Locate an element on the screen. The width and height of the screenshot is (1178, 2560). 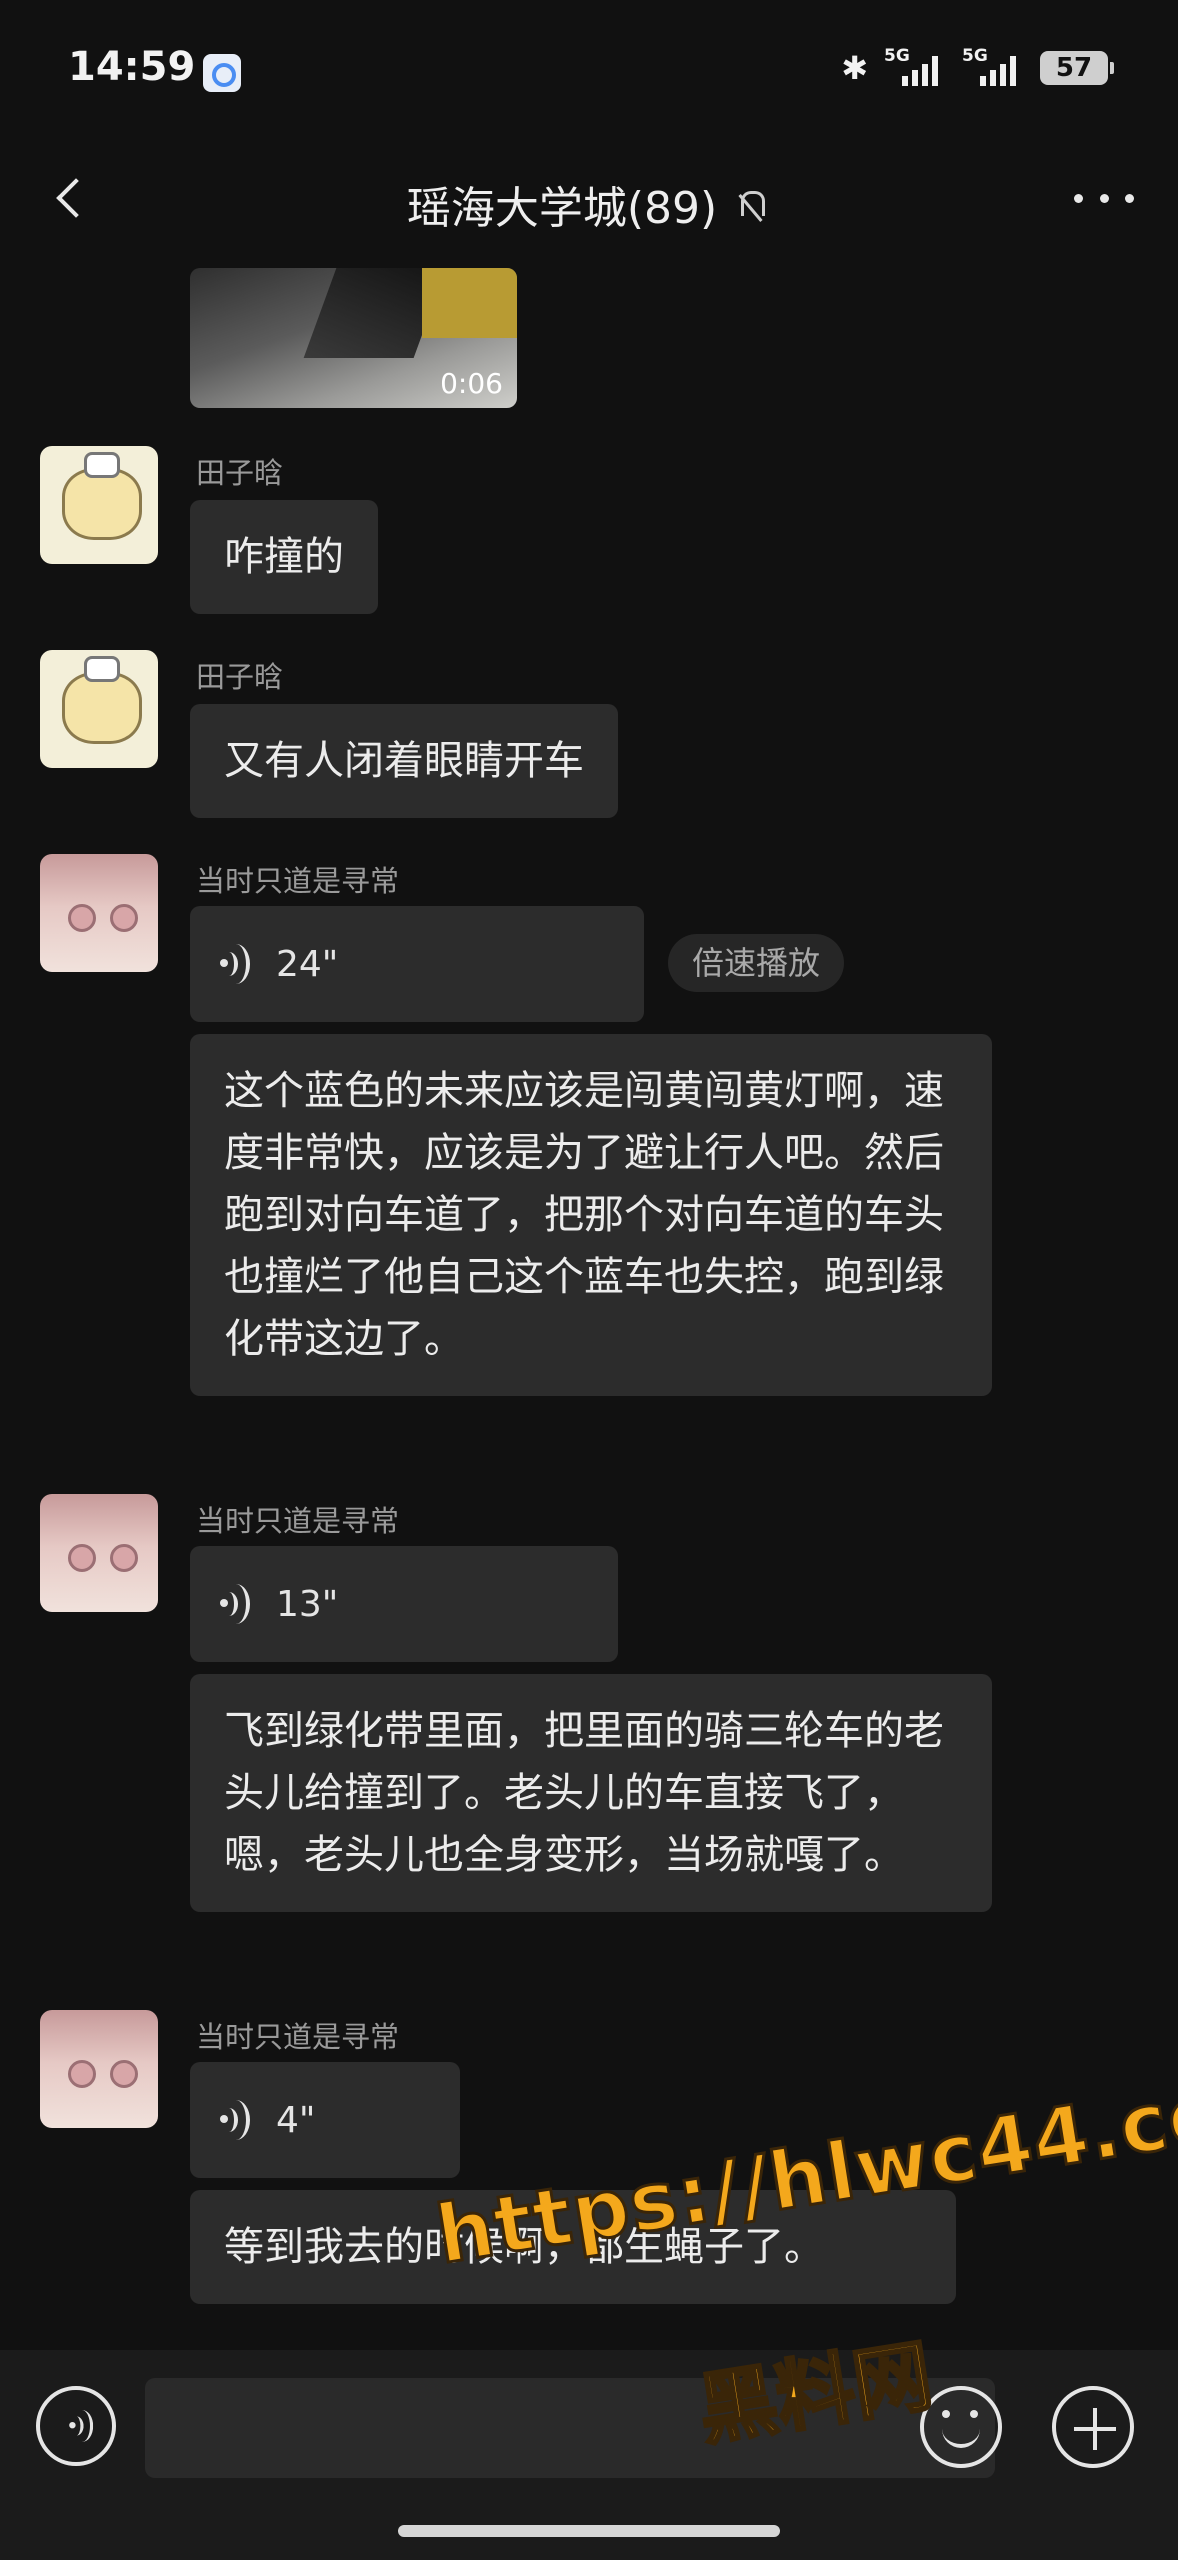
status-time: 14:59 is located at coordinates (132, 67).